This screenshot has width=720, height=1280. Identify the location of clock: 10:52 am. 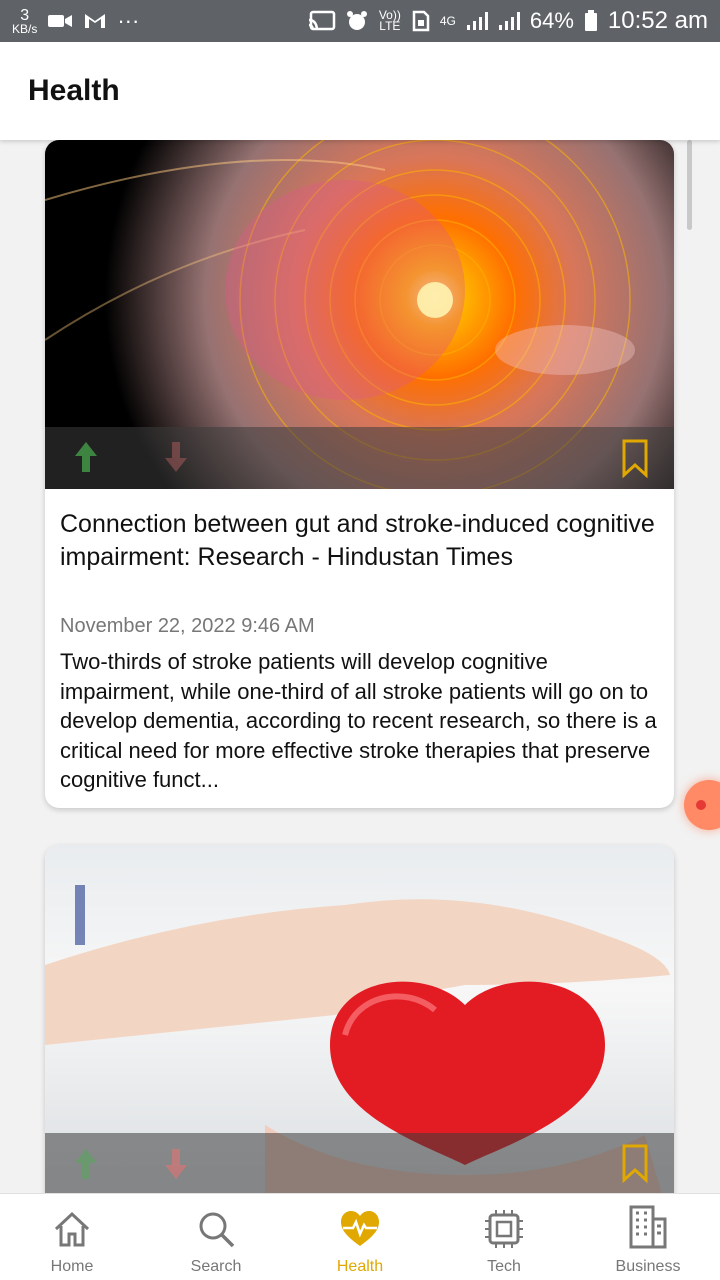
(657, 20).